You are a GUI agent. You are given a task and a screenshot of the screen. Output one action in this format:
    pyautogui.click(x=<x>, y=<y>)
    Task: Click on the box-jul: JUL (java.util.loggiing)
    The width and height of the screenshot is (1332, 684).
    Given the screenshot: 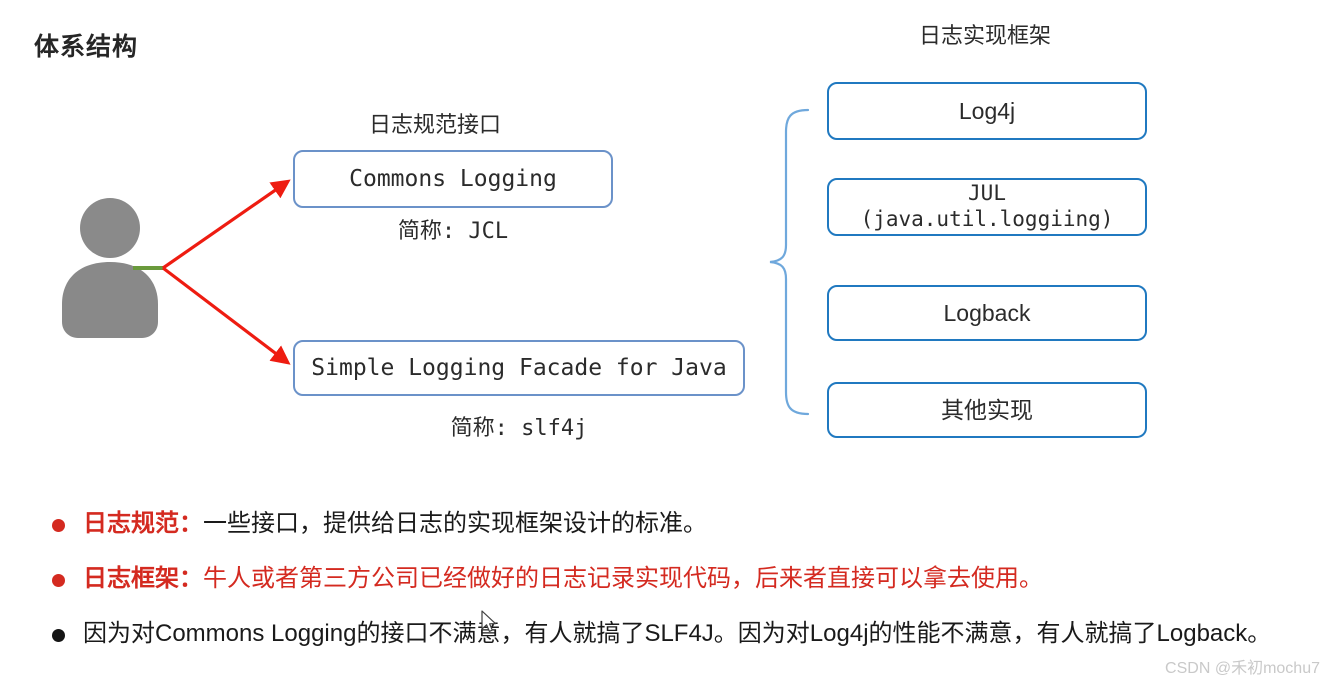 What is the action you would take?
    pyautogui.click(x=987, y=207)
    